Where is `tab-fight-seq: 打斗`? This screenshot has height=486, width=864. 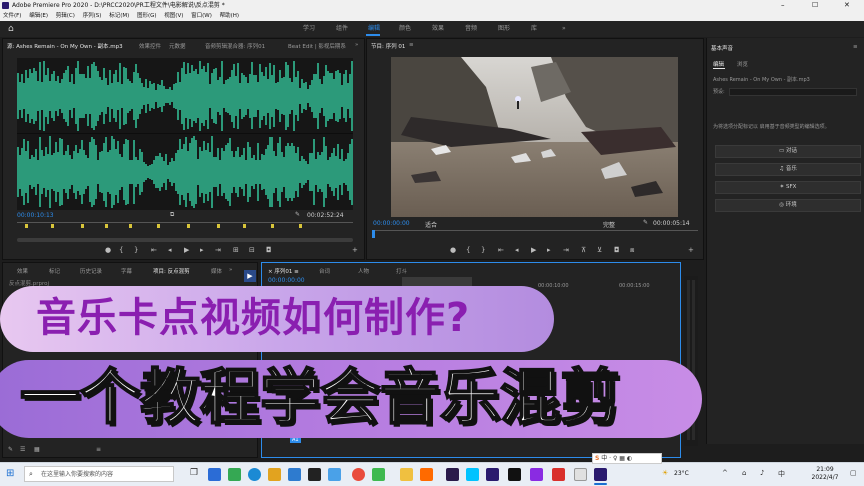 tab-fight-seq: 打斗 is located at coordinates (401, 271).